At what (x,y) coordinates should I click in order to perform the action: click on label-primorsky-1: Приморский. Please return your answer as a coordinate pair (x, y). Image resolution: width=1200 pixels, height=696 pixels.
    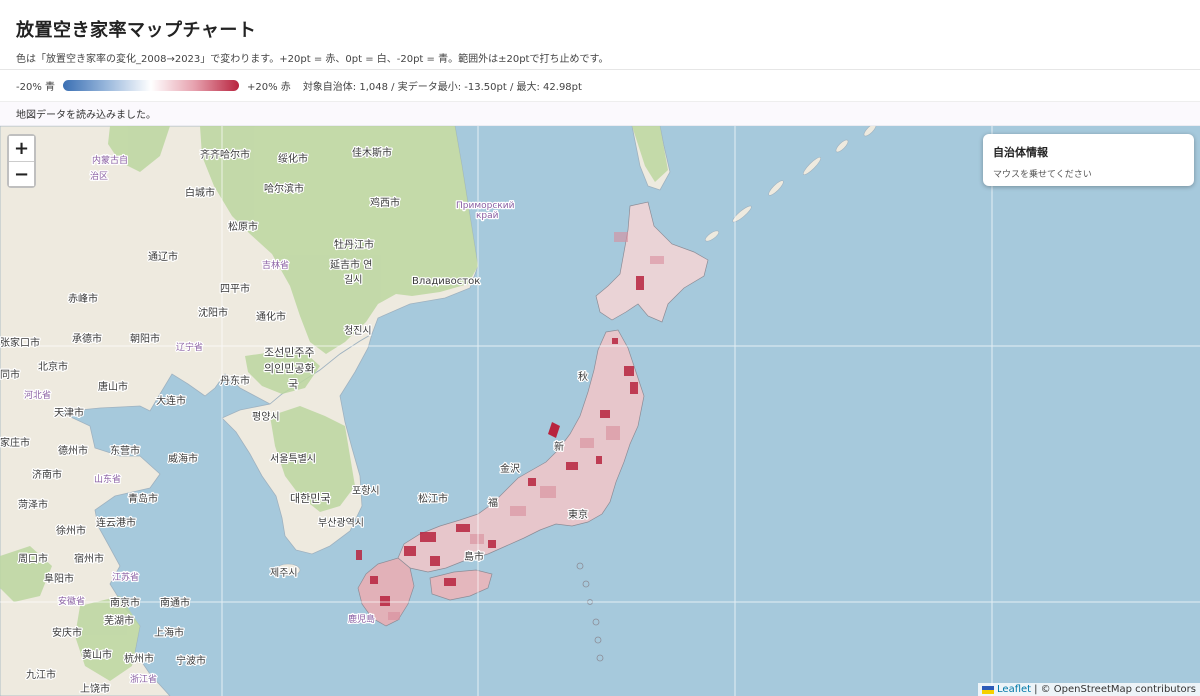
    Looking at the image, I should click on (485, 206).